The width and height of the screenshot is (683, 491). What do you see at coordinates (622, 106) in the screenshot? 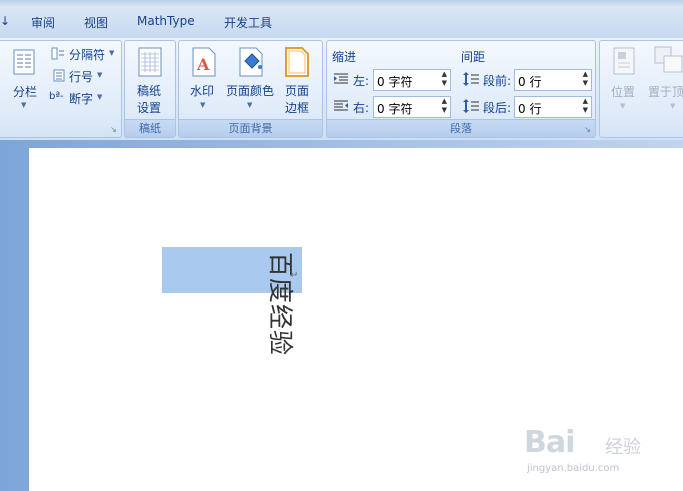
I see `position-dropdown-icon: ▼` at bounding box center [622, 106].